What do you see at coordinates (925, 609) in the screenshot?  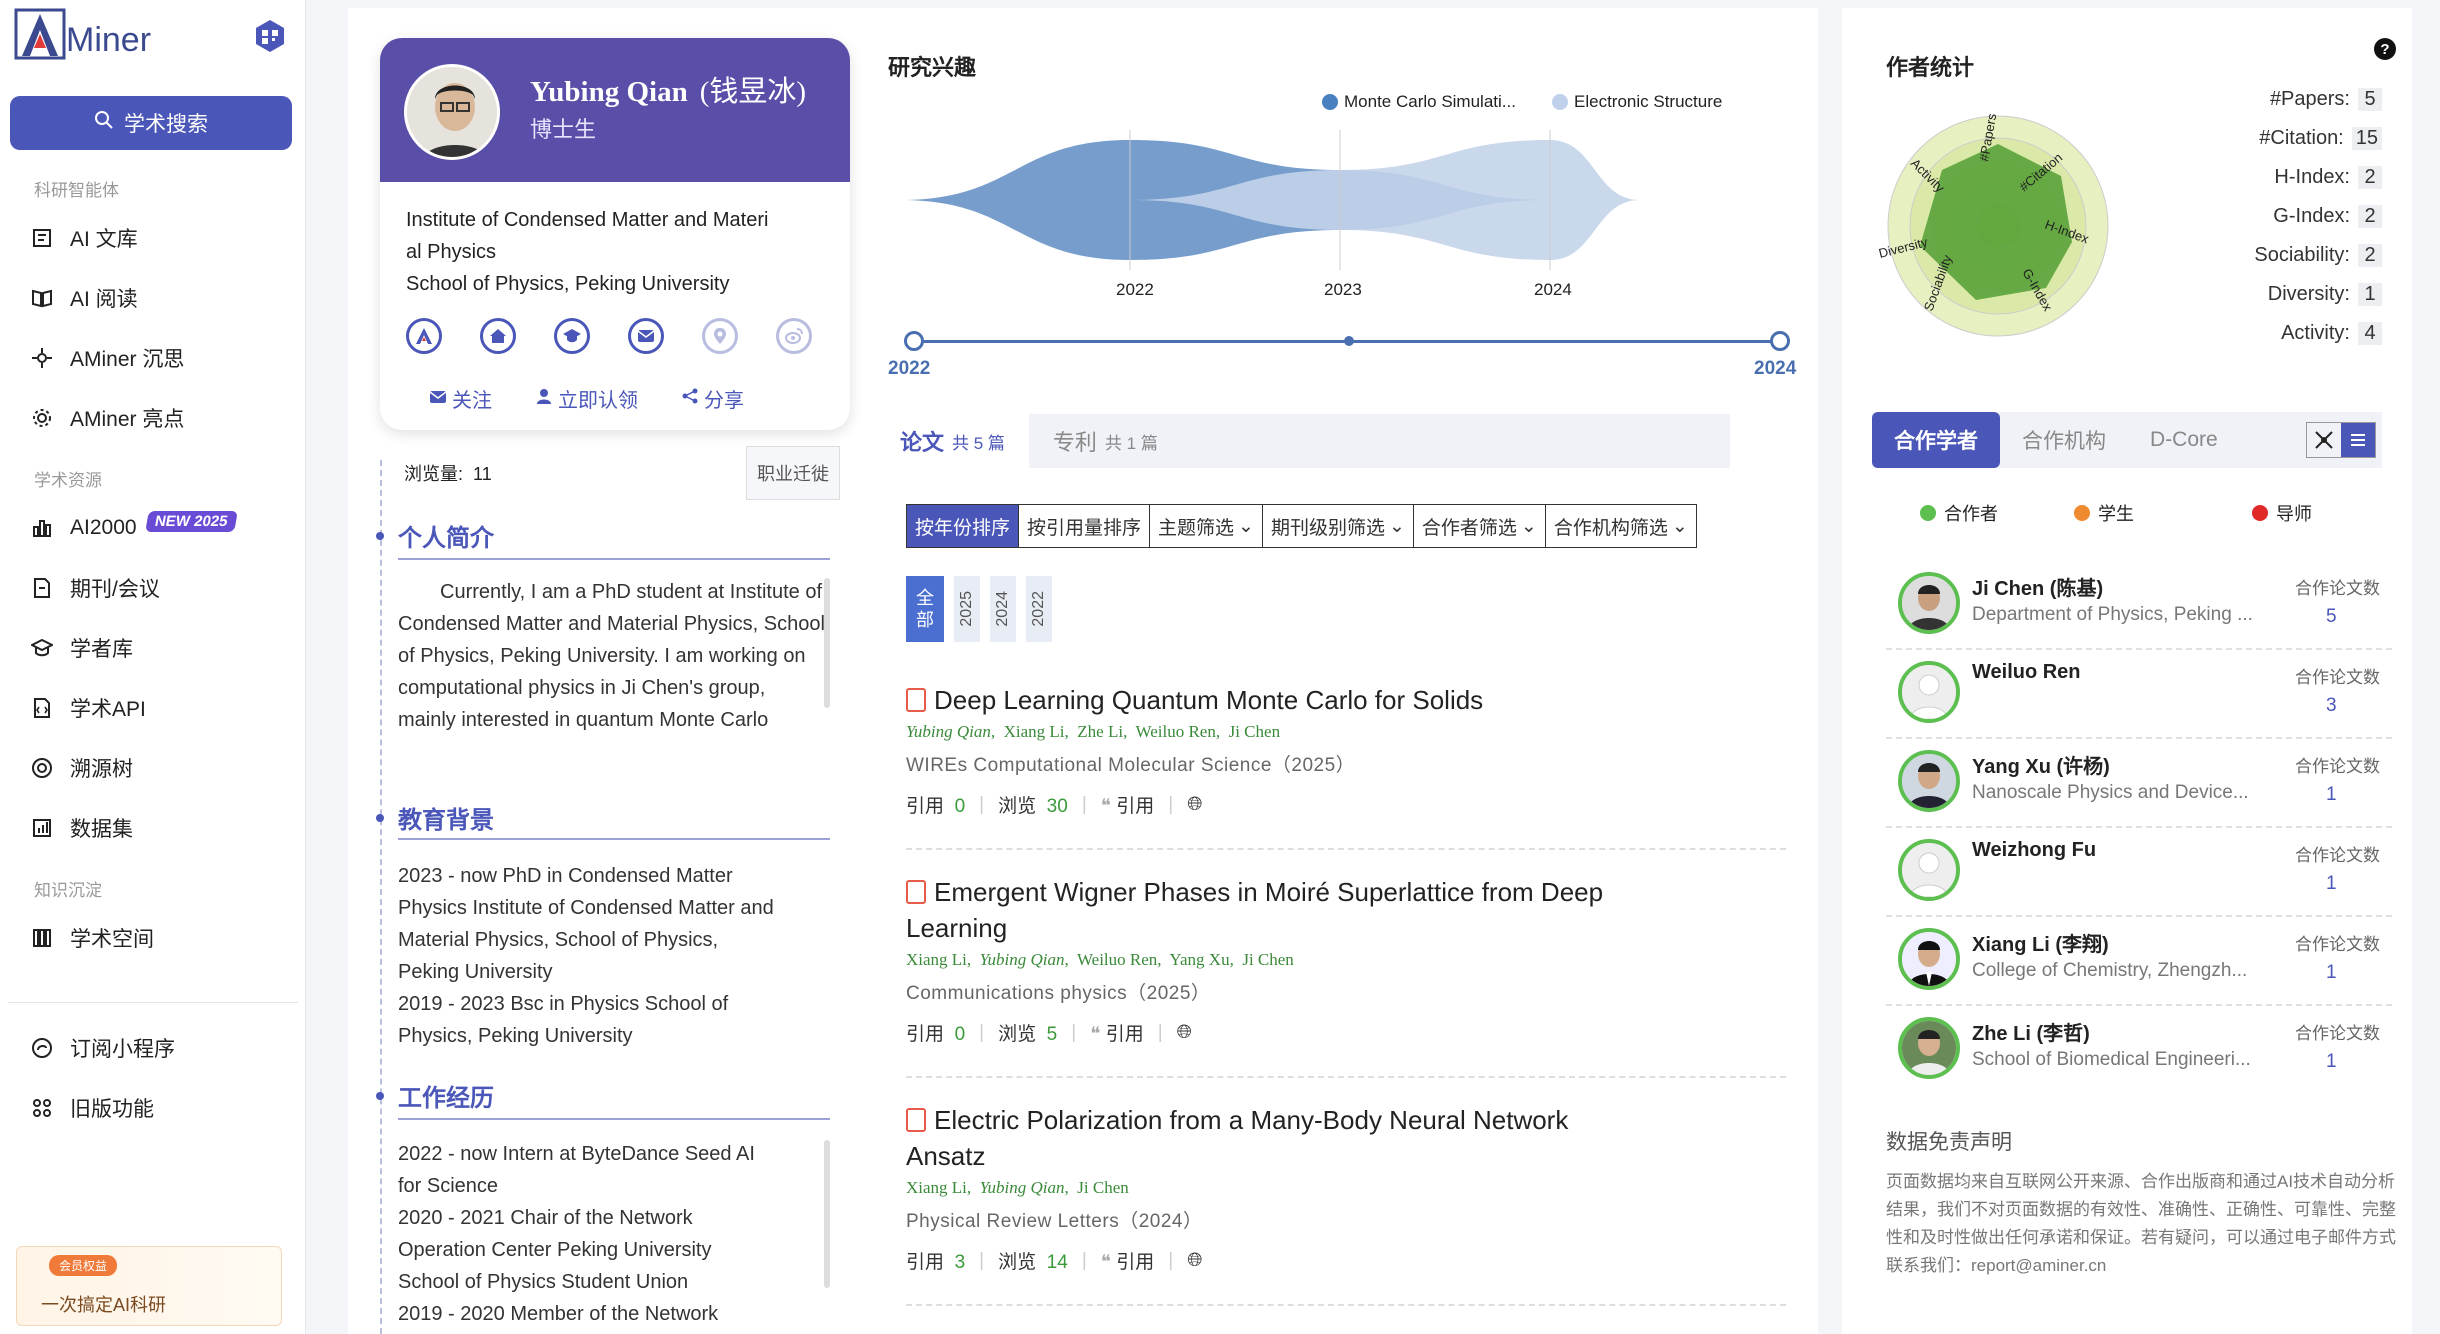 I see `year-tab-all: 全部` at bounding box center [925, 609].